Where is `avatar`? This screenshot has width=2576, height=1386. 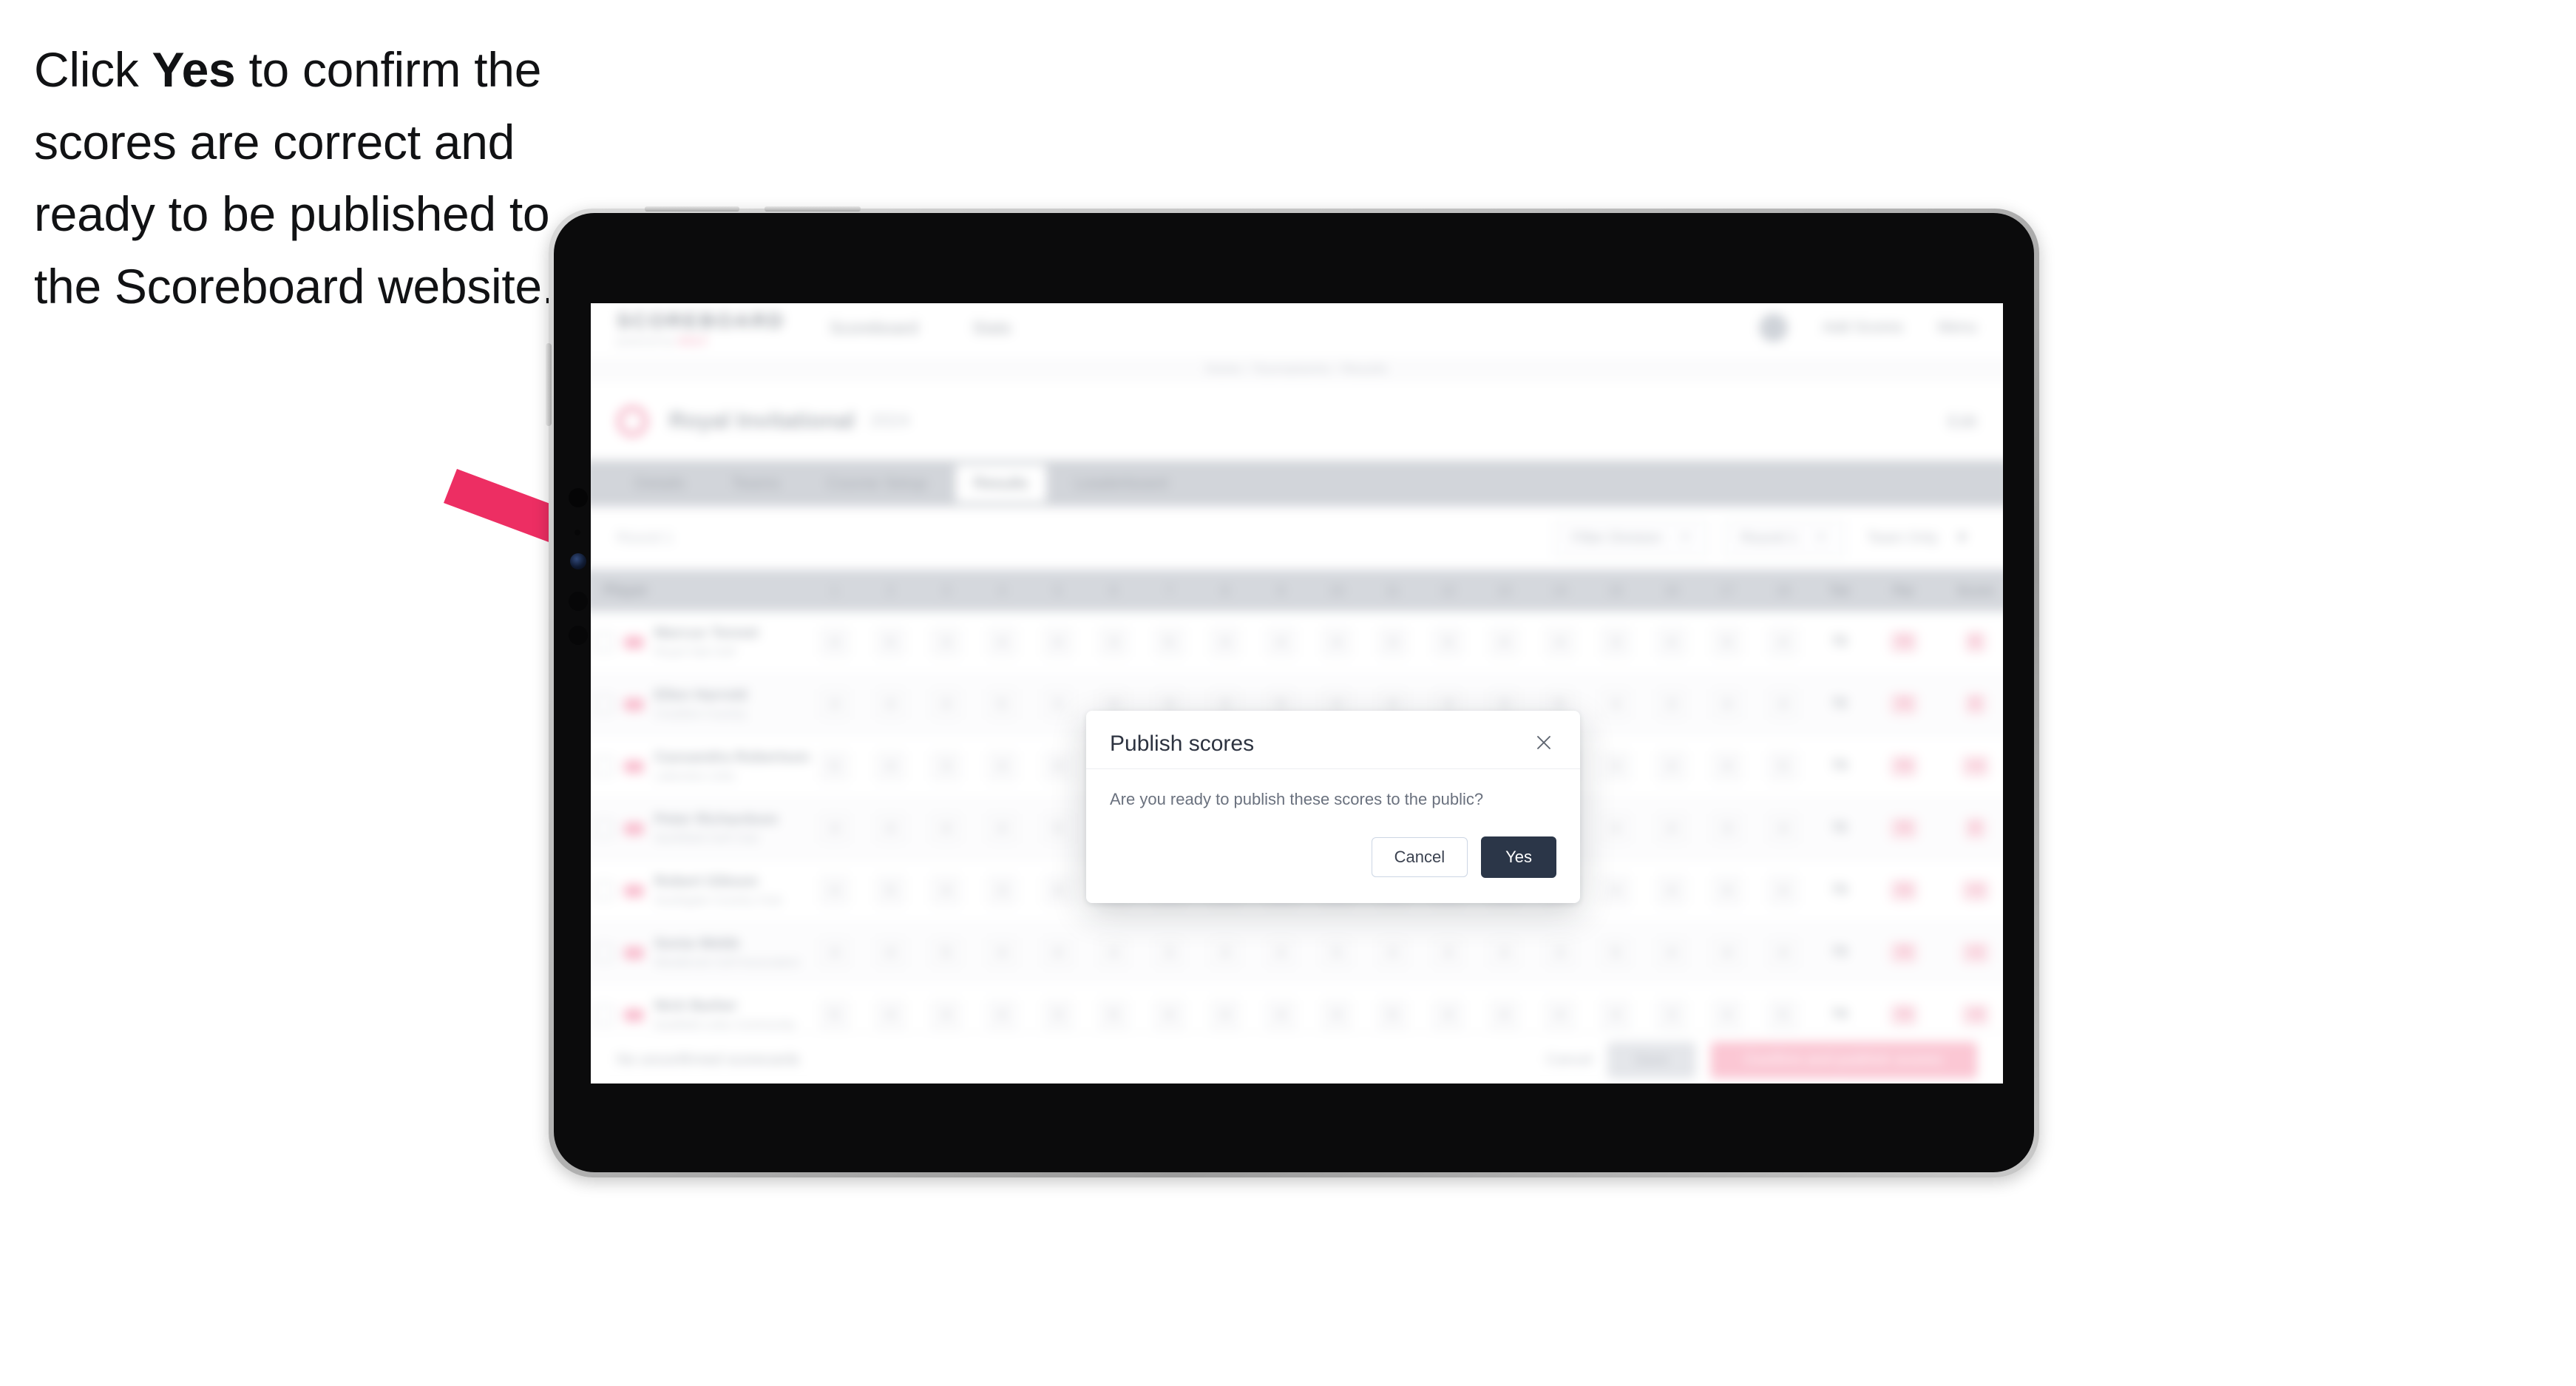
avatar is located at coordinates (1773, 327).